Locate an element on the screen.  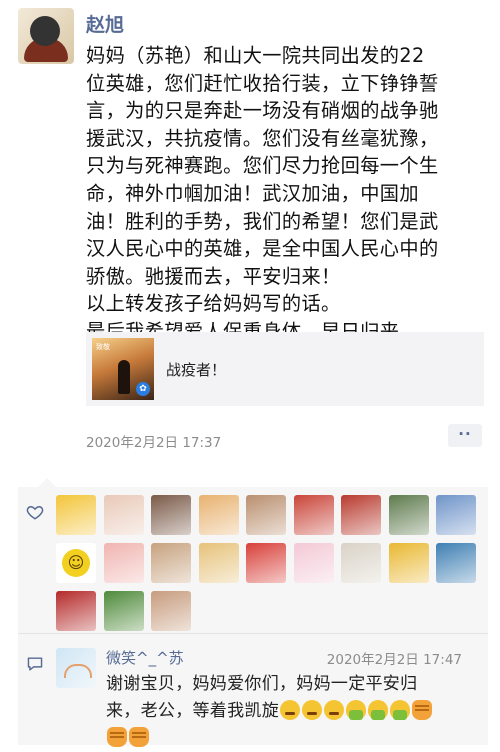
liker-avatar-kid-portrait is located at coordinates (266, 515).